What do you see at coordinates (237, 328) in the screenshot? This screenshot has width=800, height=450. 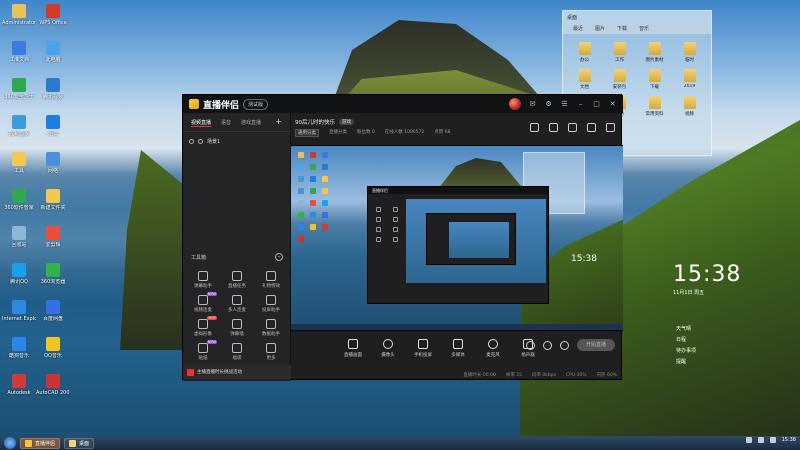 I see `tool-item: 弹幕墙` at bounding box center [237, 328].